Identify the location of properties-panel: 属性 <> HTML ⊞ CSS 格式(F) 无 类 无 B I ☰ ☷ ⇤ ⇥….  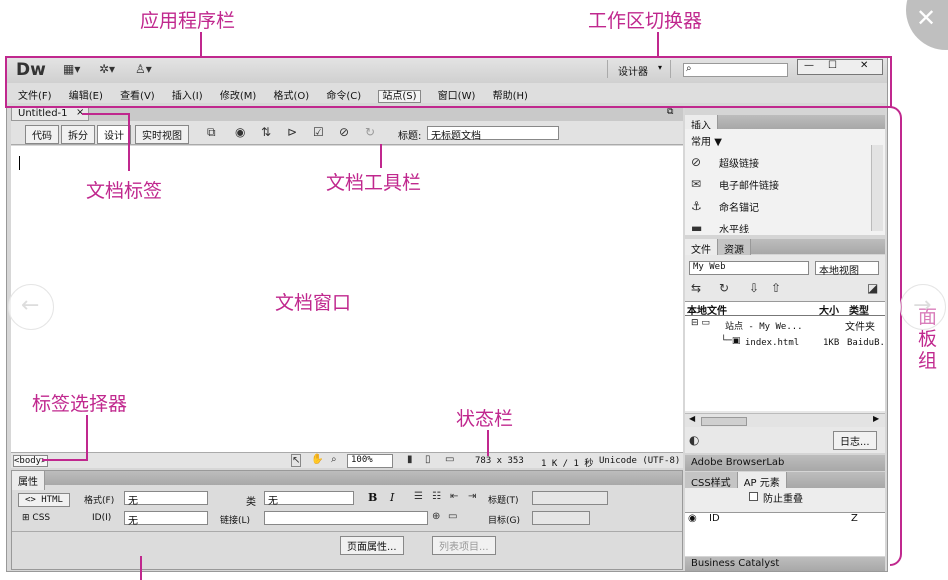
(347, 520).